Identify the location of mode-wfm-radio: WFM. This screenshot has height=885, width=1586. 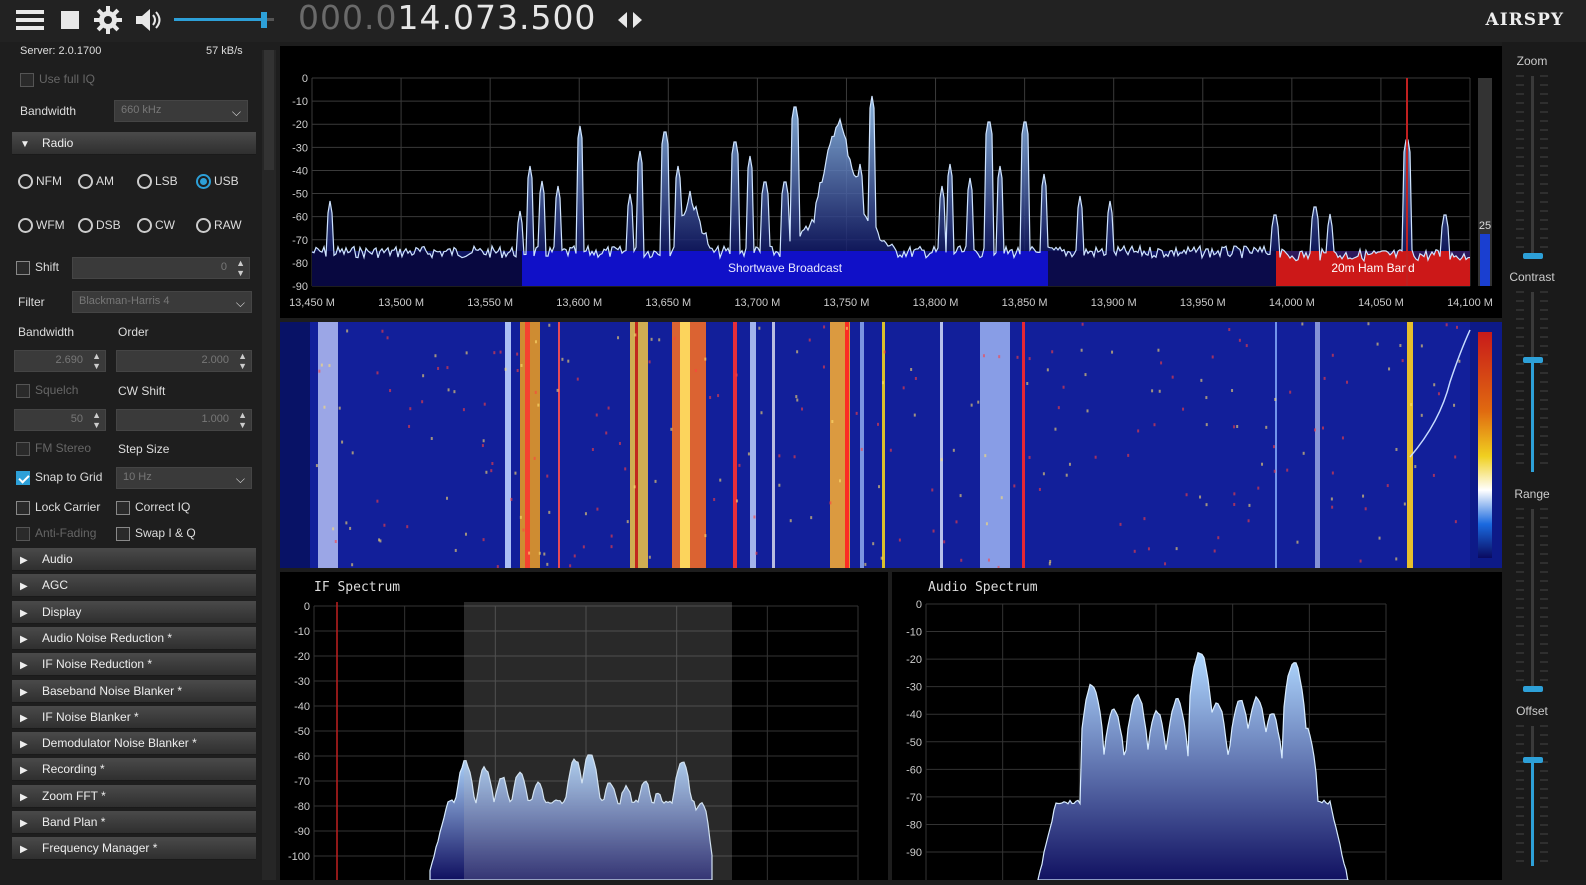
(41, 226).